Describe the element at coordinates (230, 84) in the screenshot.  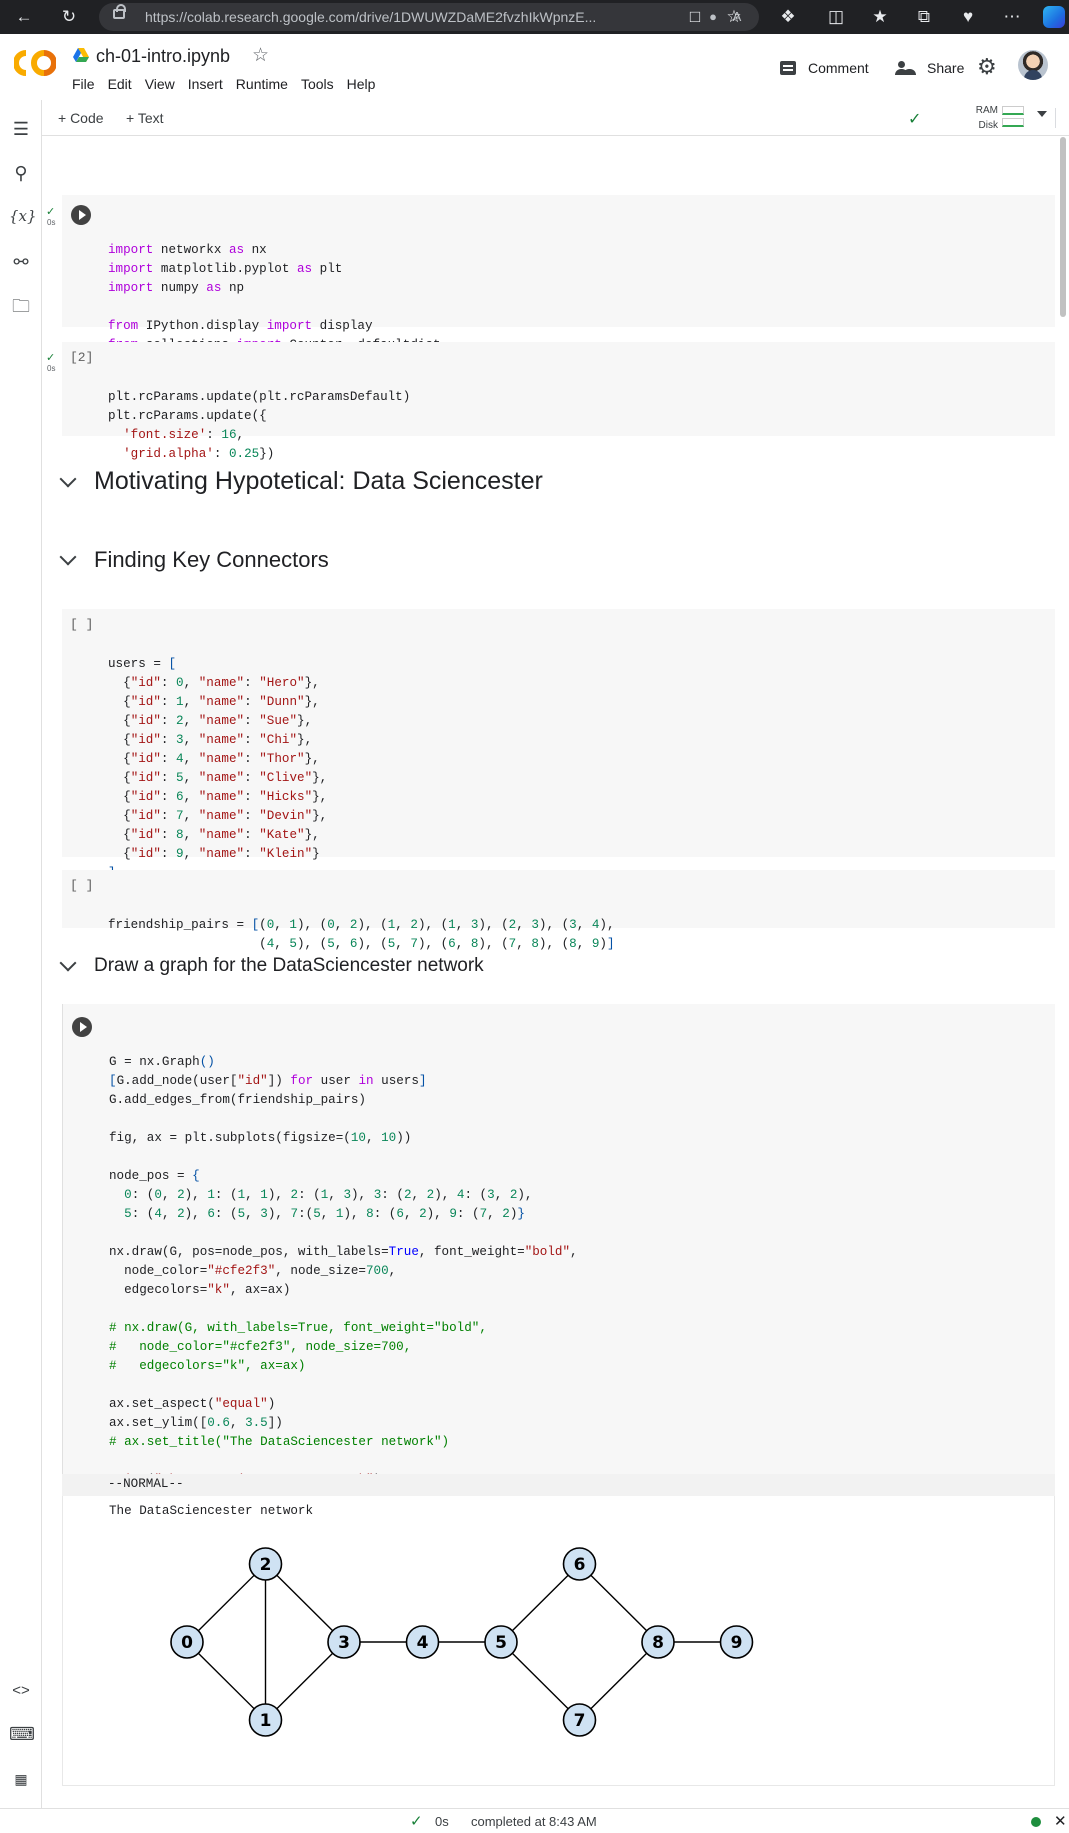
I see `menu-bar: File Edit View Insert Runtime Tools Help` at that location.